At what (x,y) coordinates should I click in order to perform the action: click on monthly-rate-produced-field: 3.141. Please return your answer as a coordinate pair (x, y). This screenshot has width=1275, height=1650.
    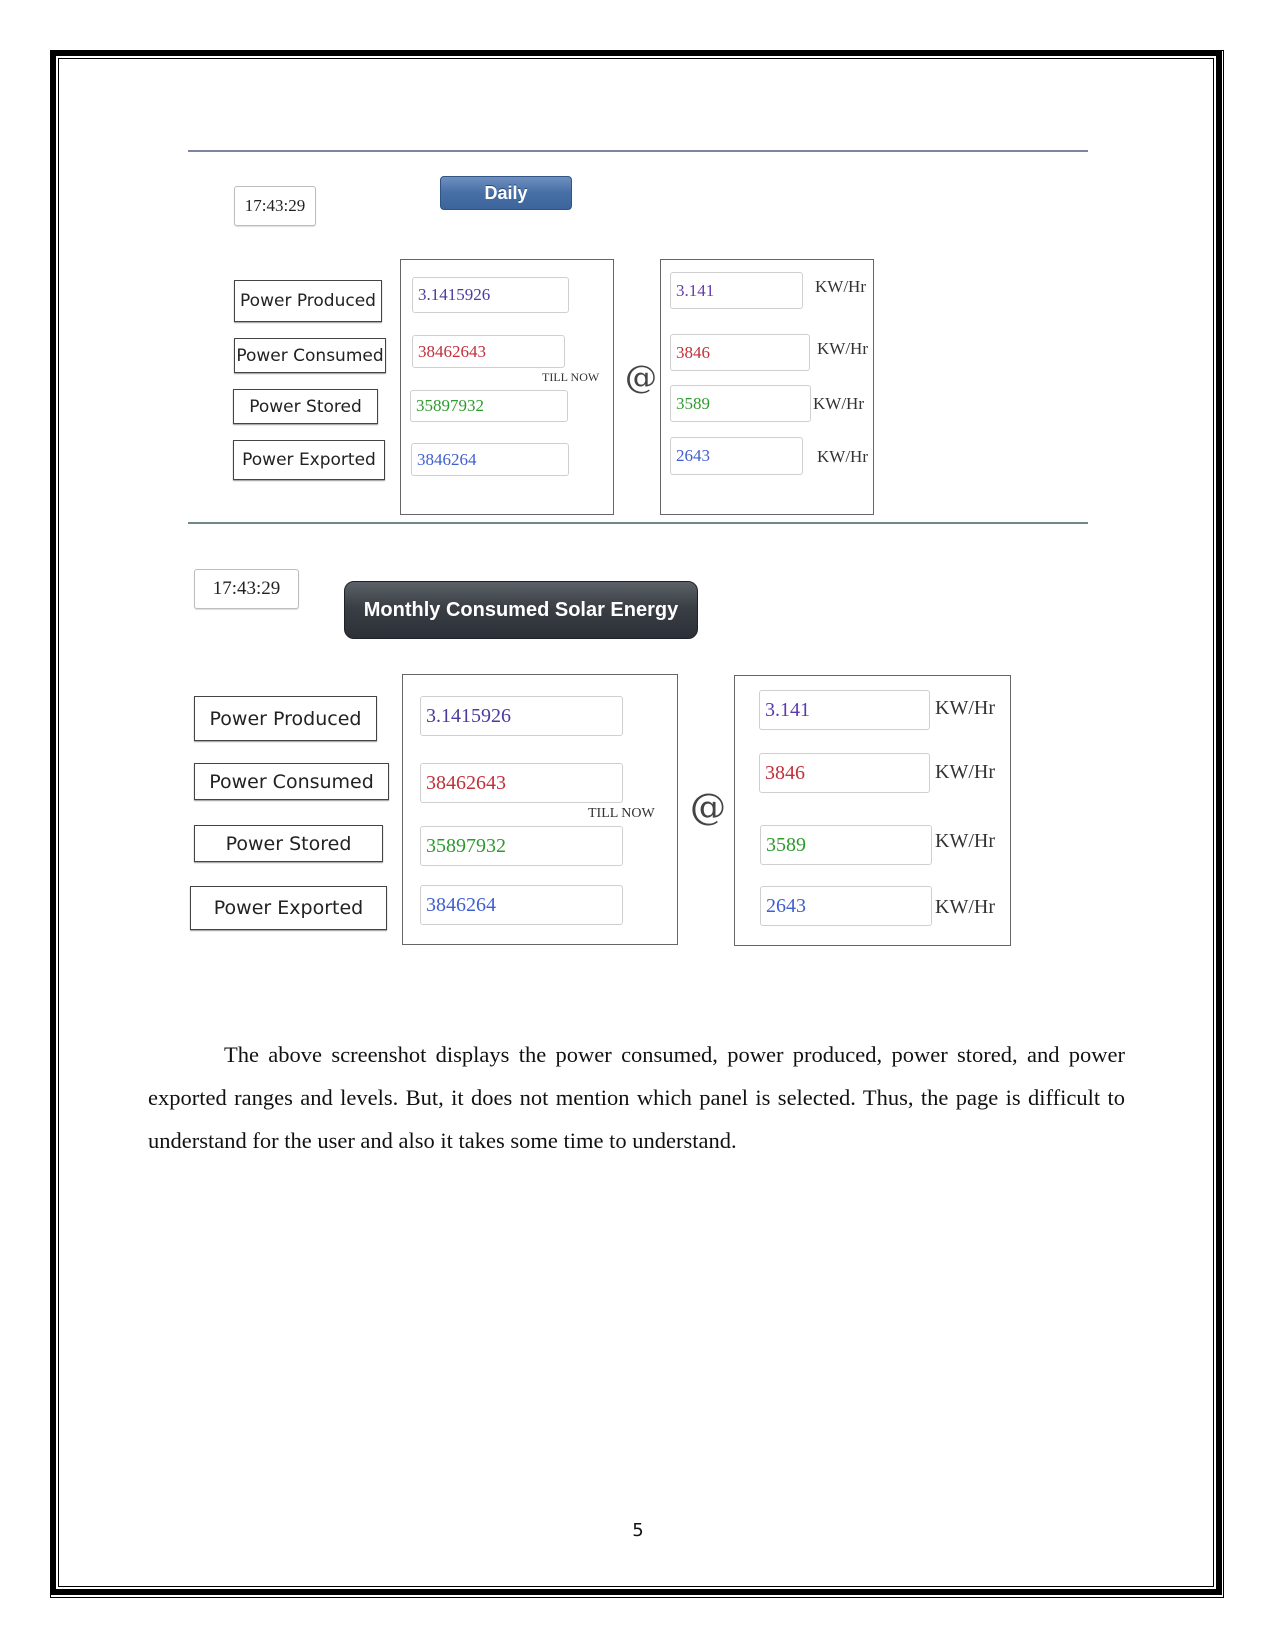
    Looking at the image, I should click on (844, 710).